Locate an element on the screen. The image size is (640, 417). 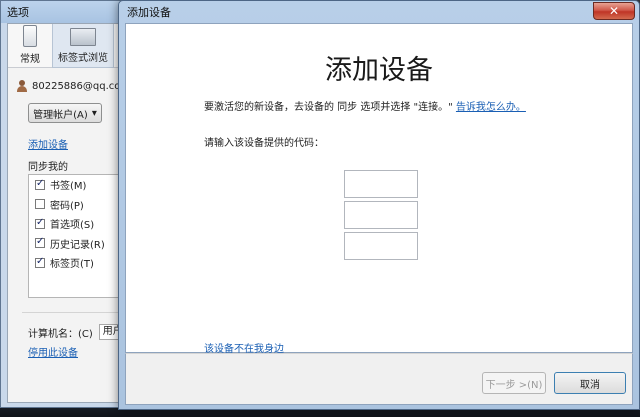
checkbox-tabs is located at coordinates (40, 262).